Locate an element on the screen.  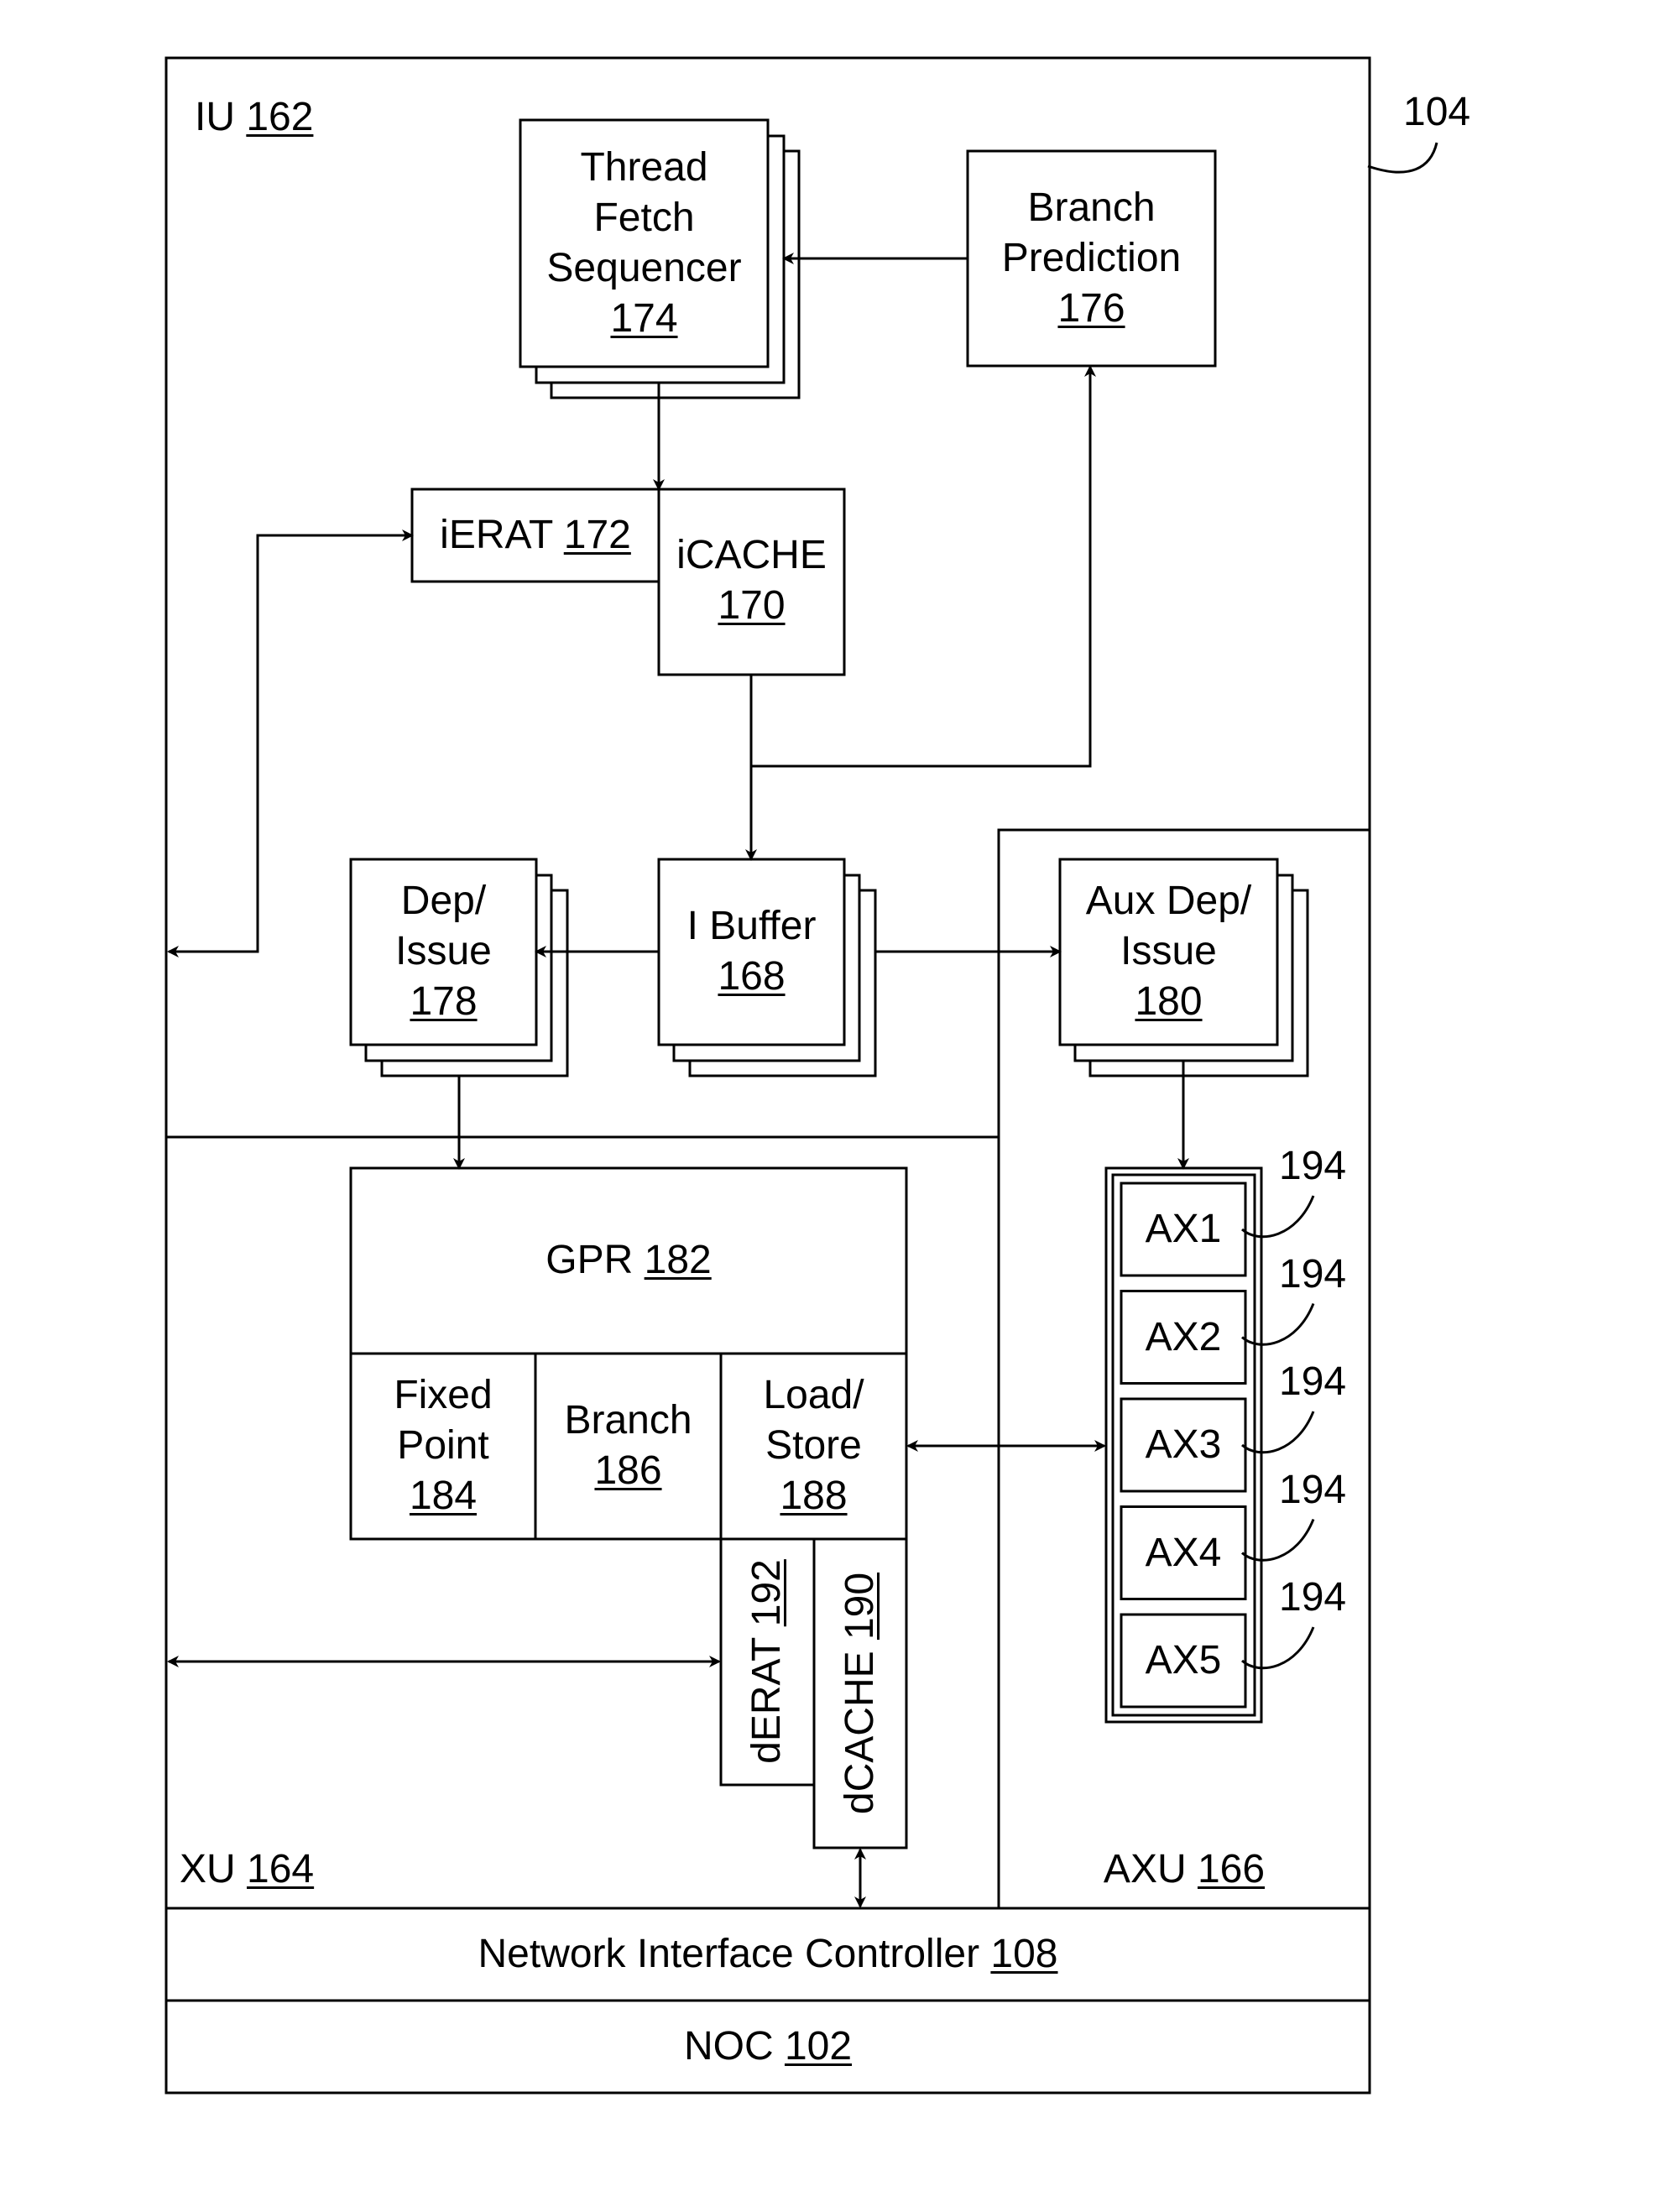
icache-label: iCACHE 170 is located at coordinates (751, 580).